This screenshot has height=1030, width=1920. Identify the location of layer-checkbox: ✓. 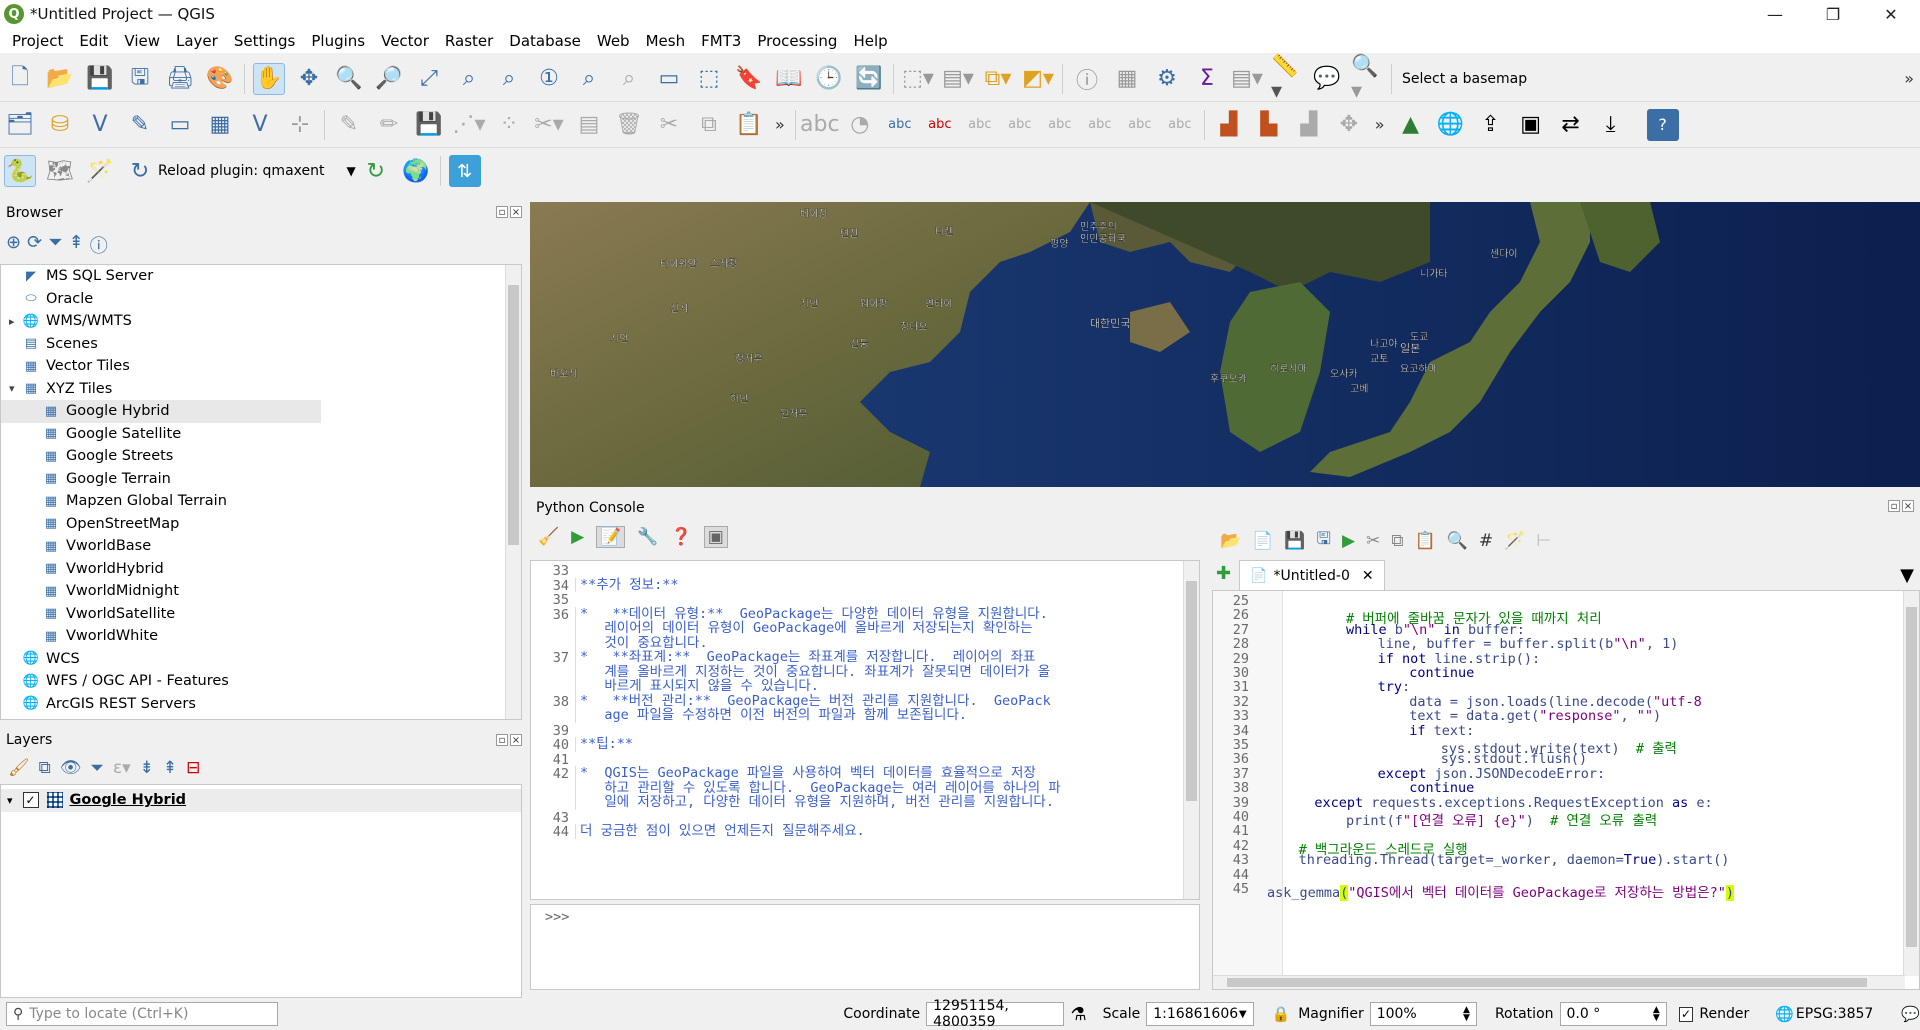
(30, 800).